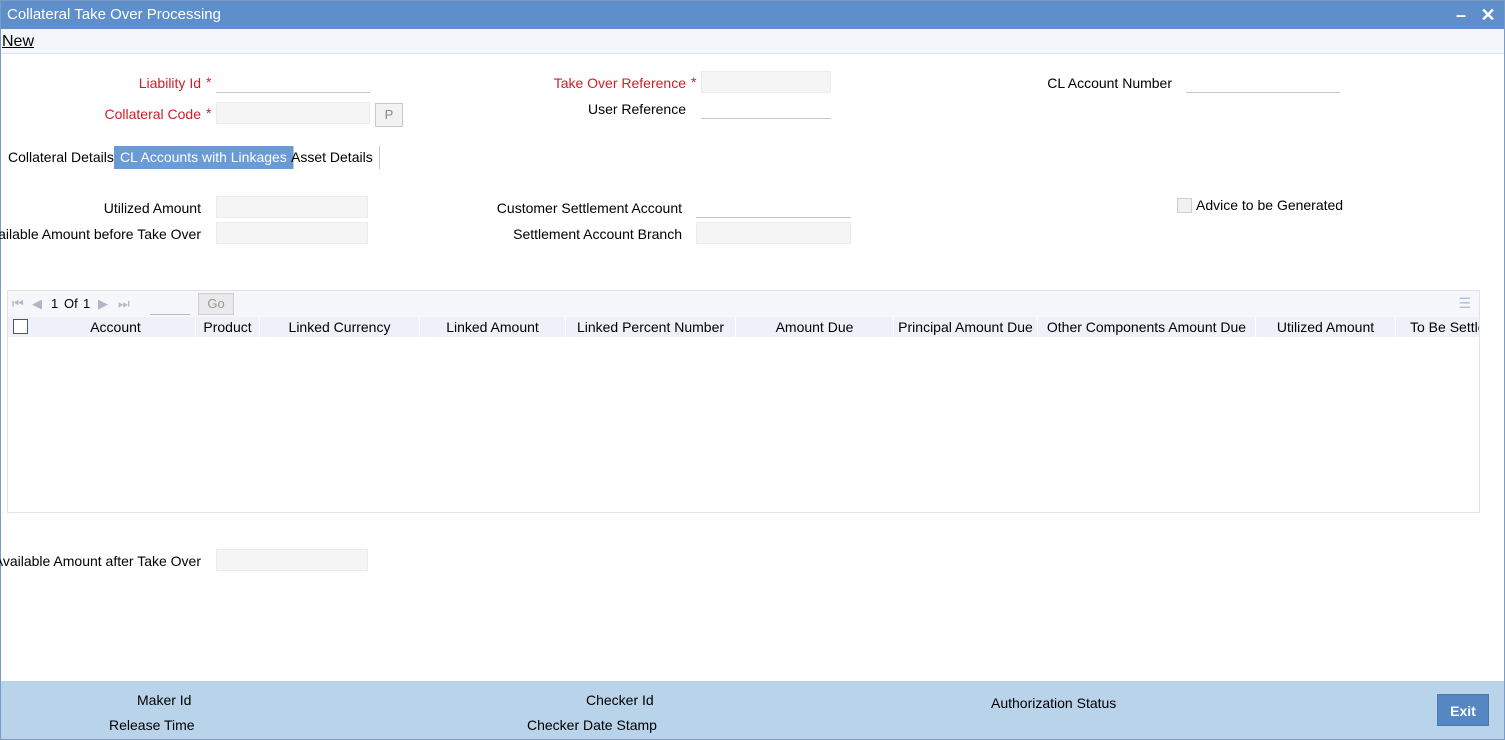 The width and height of the screenshot is (1505, 740). What do you see at coordinates (966, 327) in the screenshot?
I see `column-header: Principal Amount Due` at bounding box center [966, 327].